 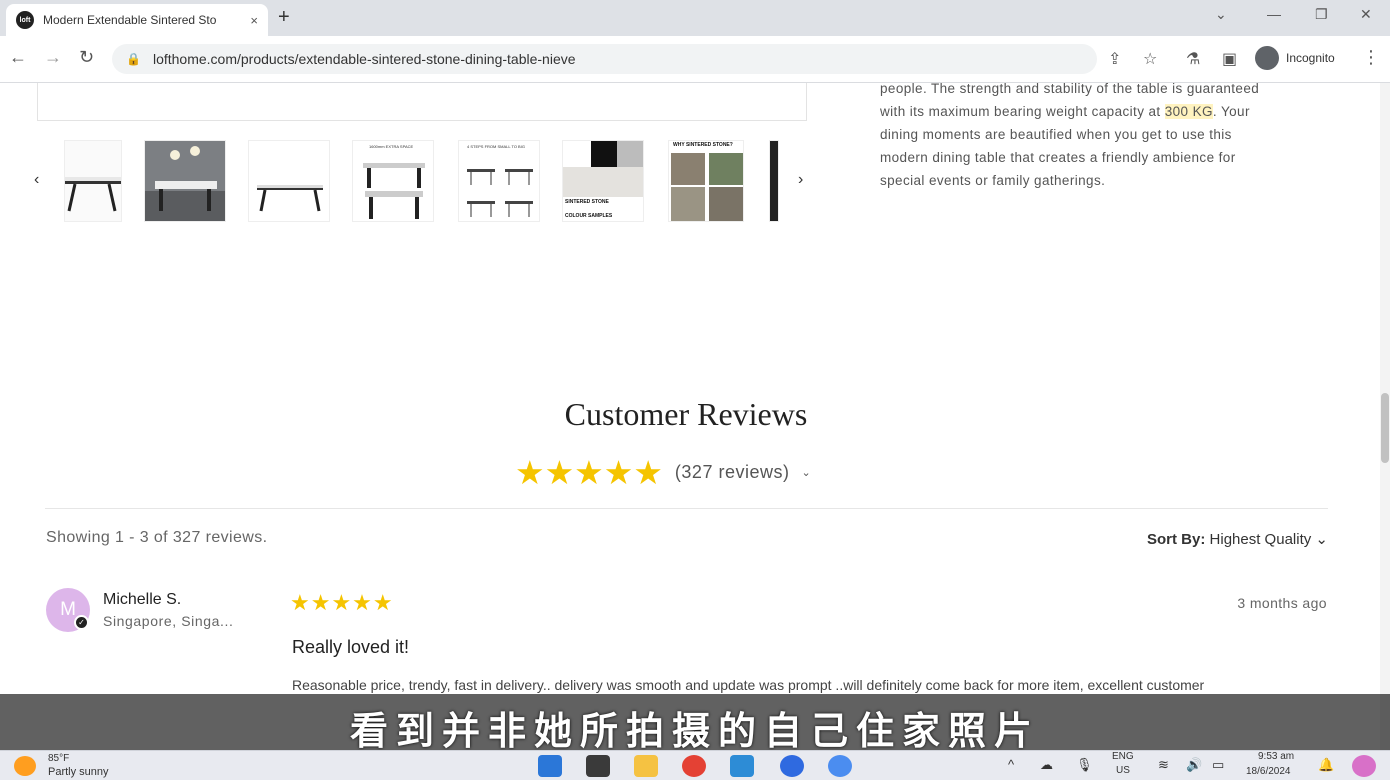 What do you see at coordinates (1011, 764) in the screenshot?
I see `tray-chevron-up-icon: ^` at bounding box center [1011, 764].